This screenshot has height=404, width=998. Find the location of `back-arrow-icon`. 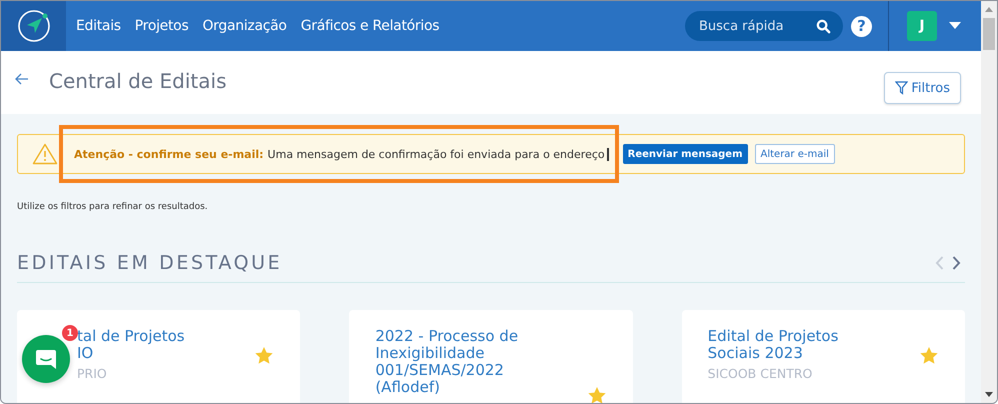

back-arrow-icon is located at coordinates (22, 79).